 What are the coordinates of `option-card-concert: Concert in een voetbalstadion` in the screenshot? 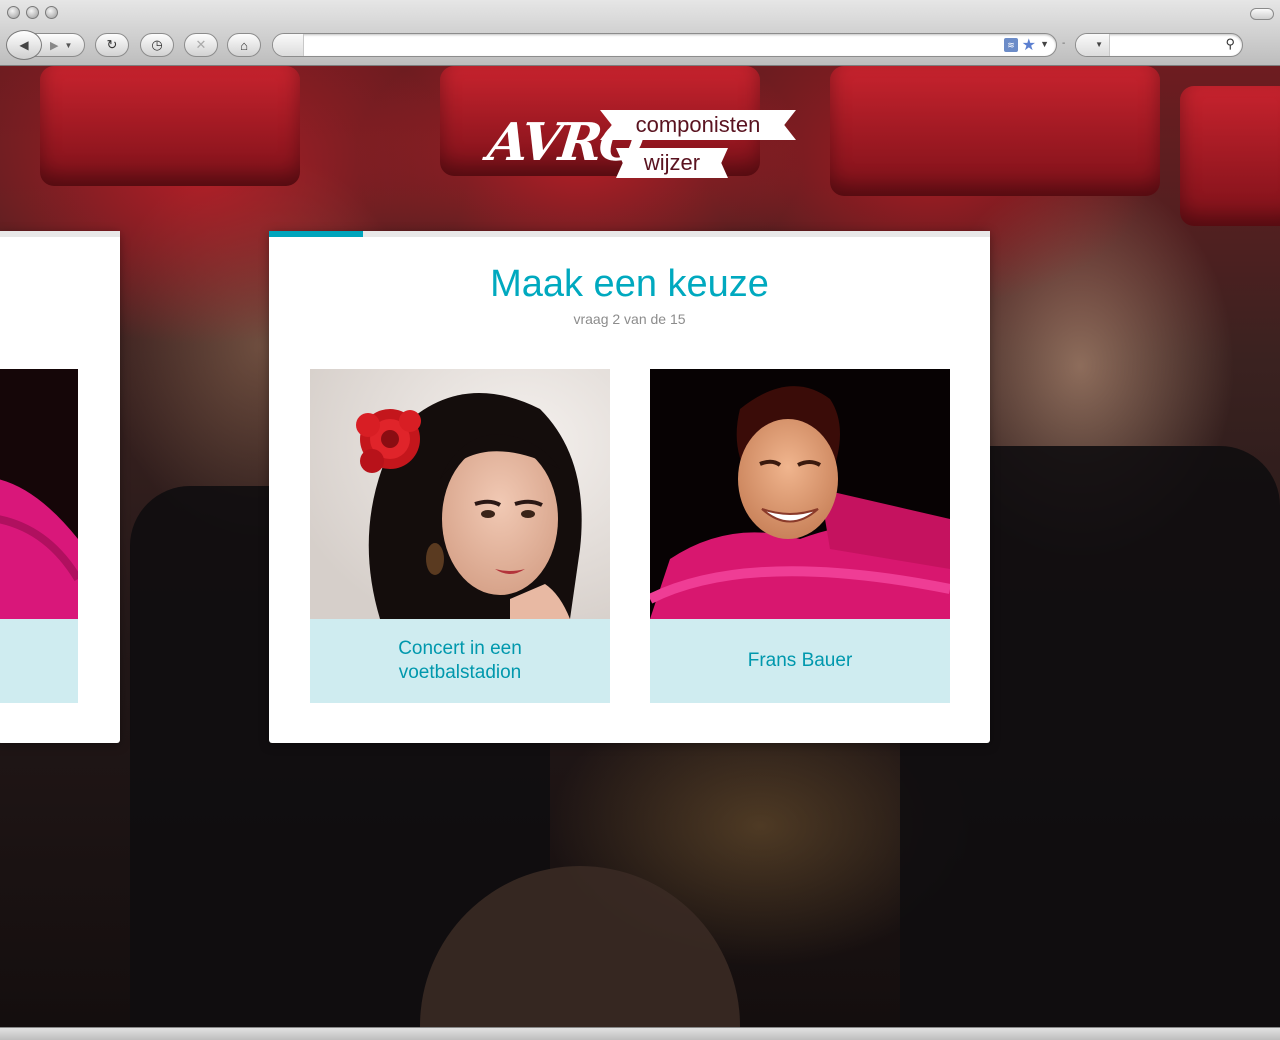 It's located at (460, 536).